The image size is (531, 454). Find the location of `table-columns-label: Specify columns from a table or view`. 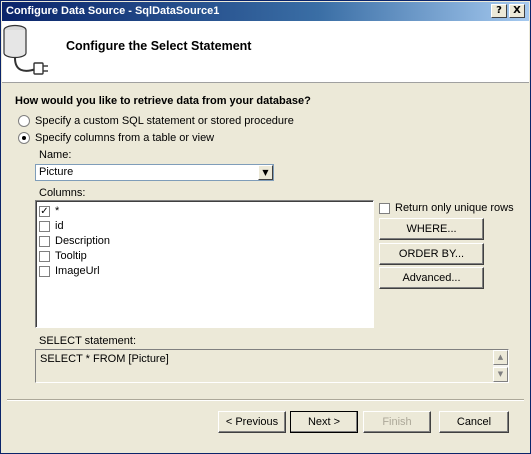

table-columns-label: Specify columns from a table or view is located at coordinates (125, 138).